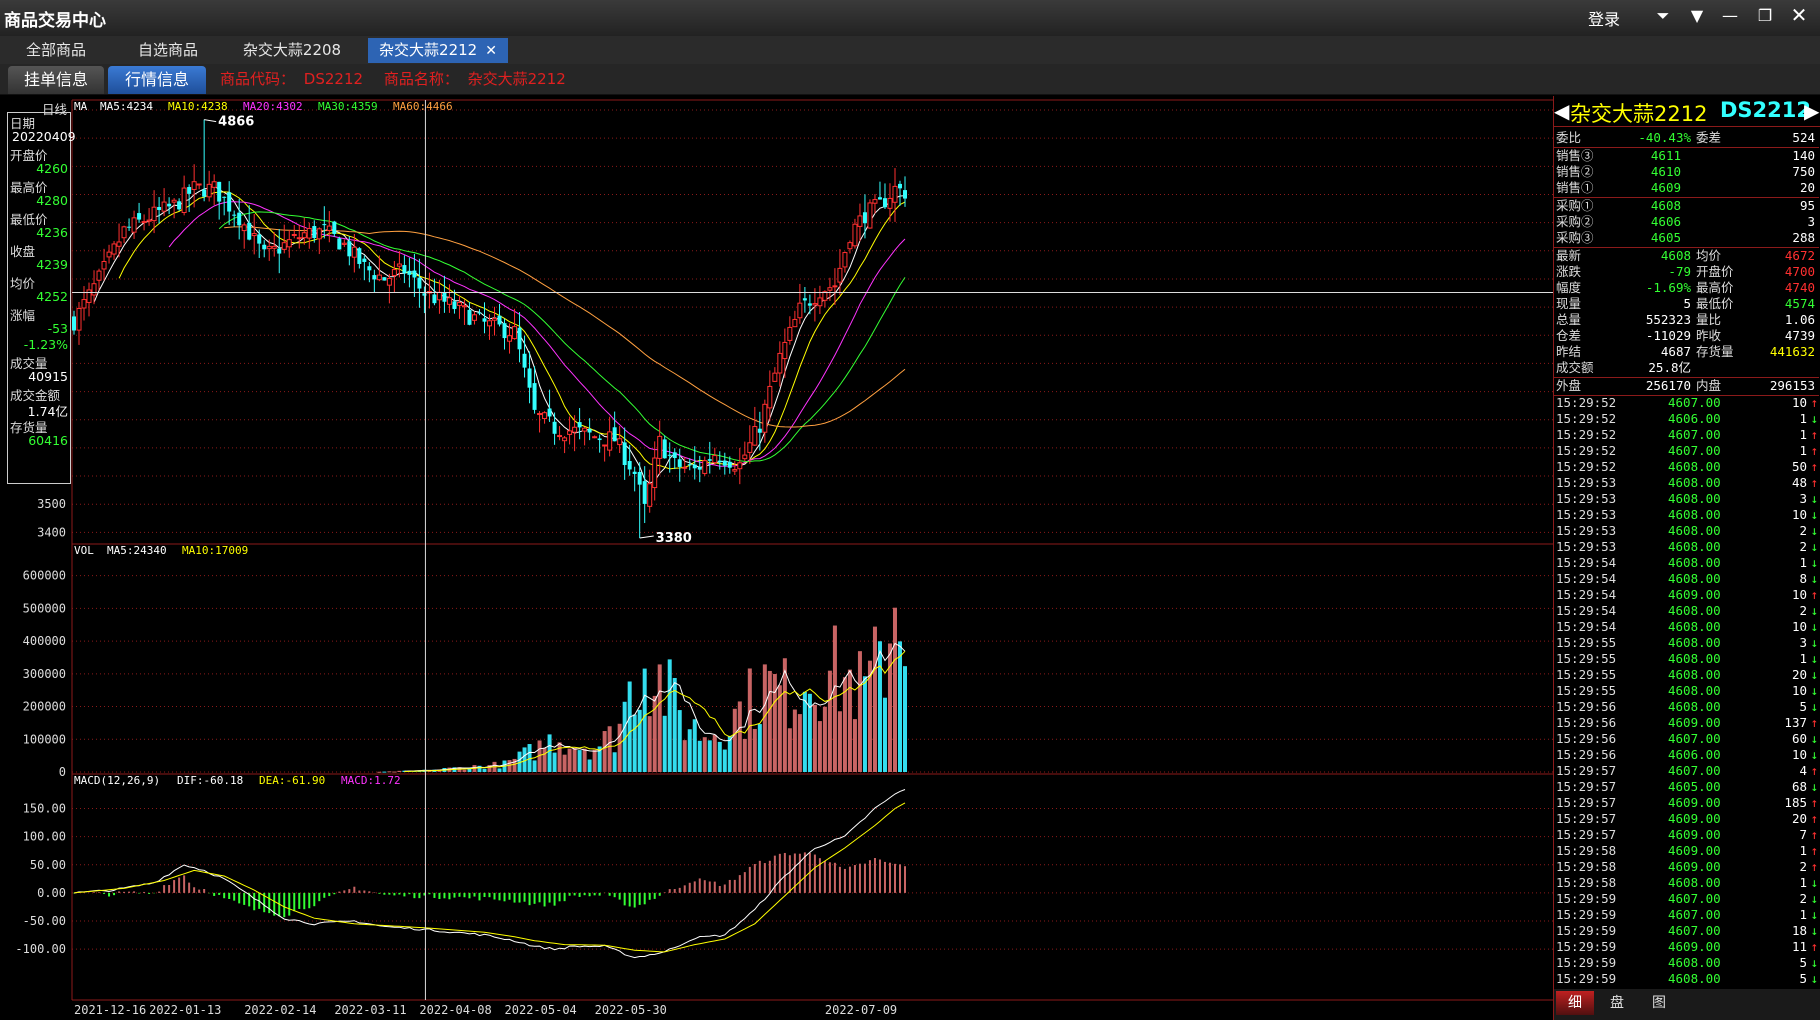 This screenshot has height=1020, width=1820. What do you see at coordinates (1715, 303) in the screenshot?
I see `stat-label-2: 最低价` at bounding box center [1715, 303].